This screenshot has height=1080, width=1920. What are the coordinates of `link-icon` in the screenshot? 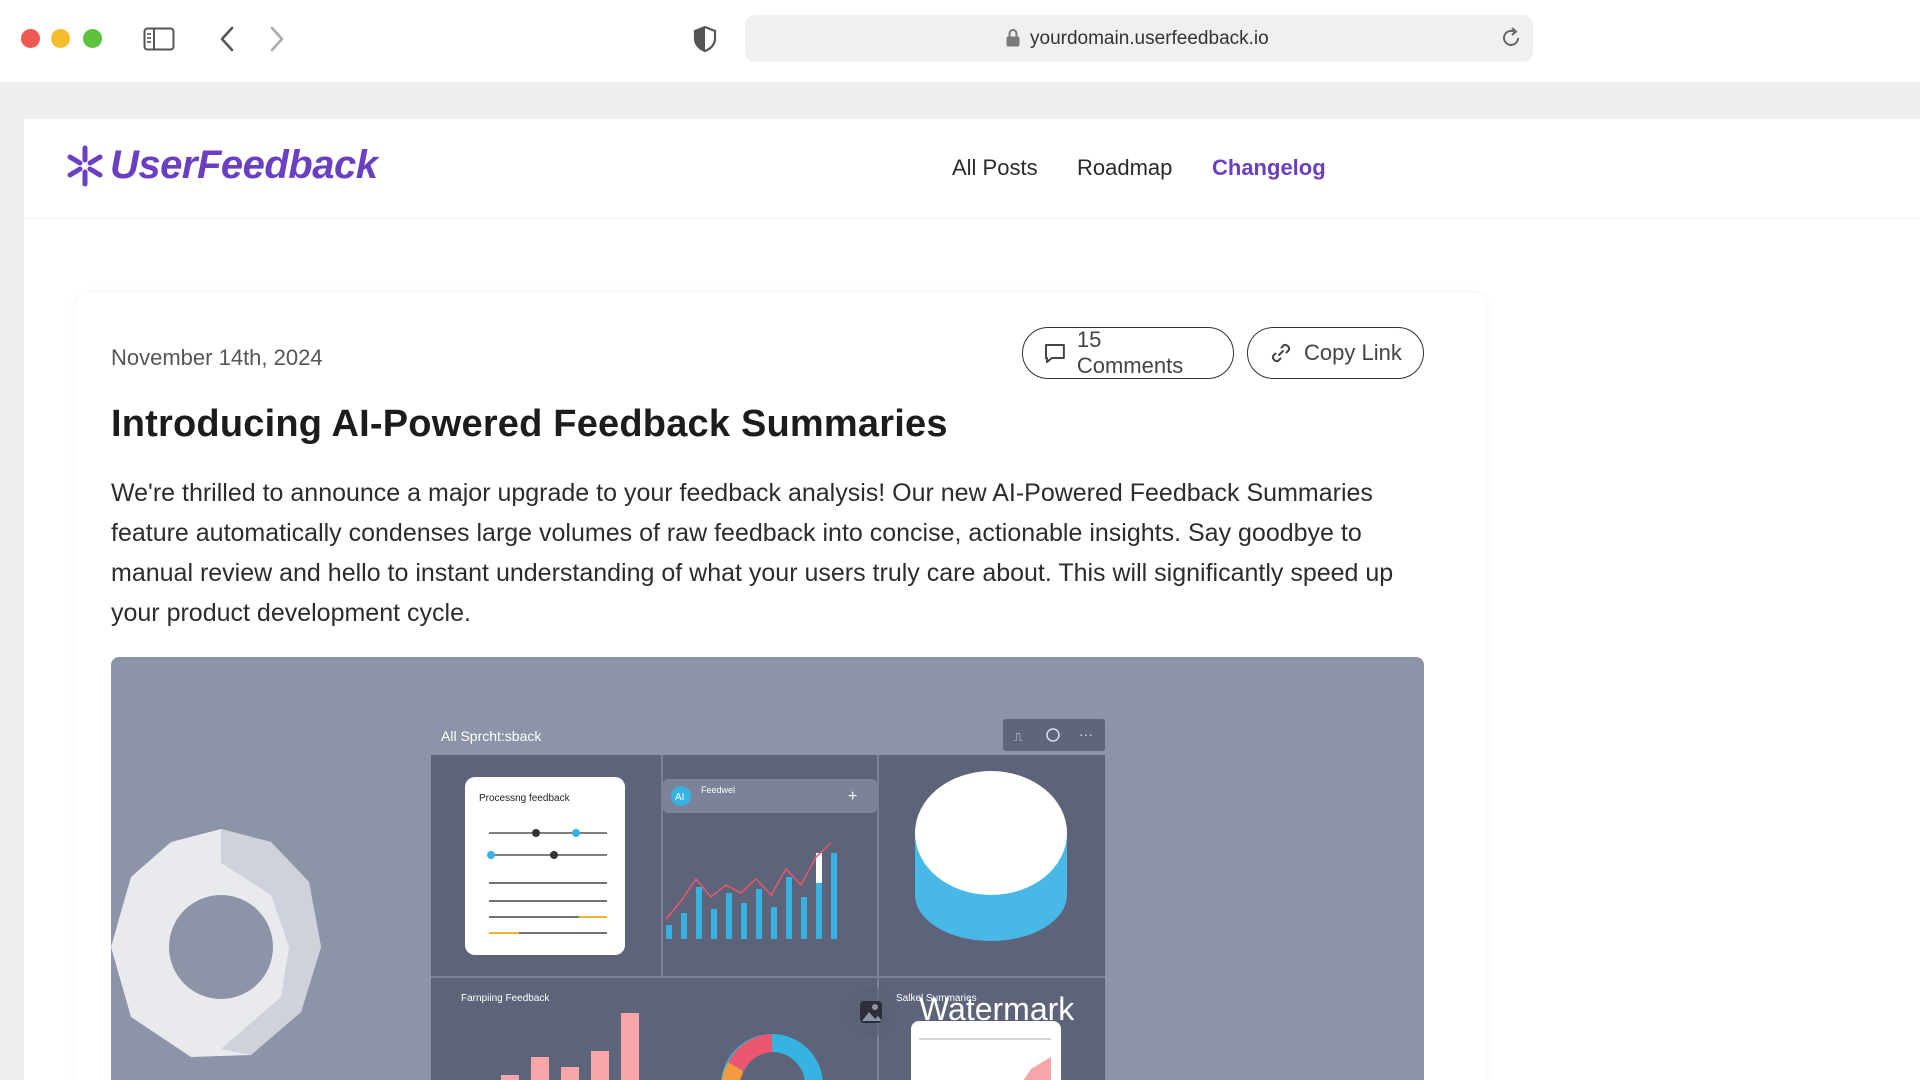 It's located at (1281, 353).